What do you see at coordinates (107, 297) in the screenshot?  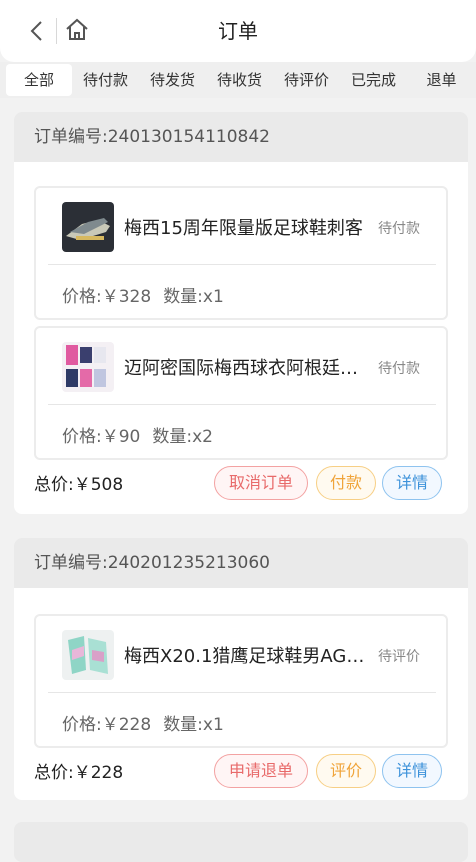 I see `item-price: 价格:￥328` at bounding box center [107, 297].